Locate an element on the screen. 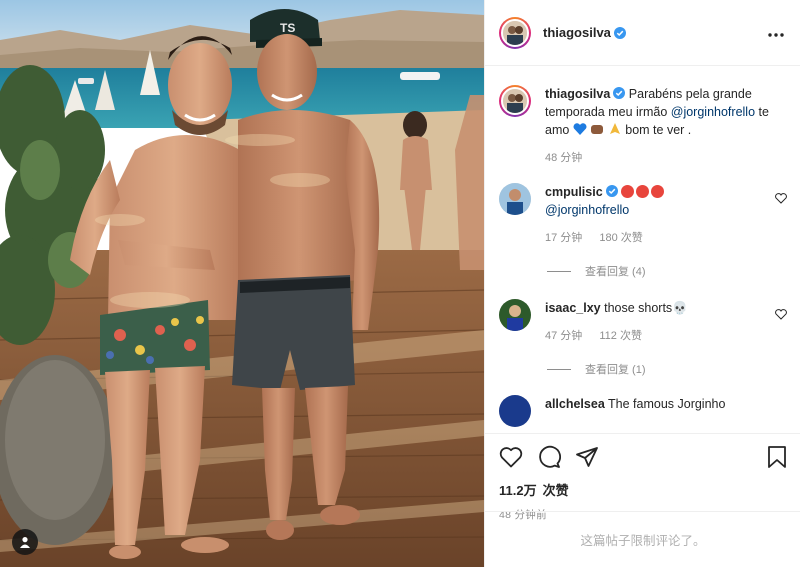  user-tag-button is located at coordinates (25, 542).